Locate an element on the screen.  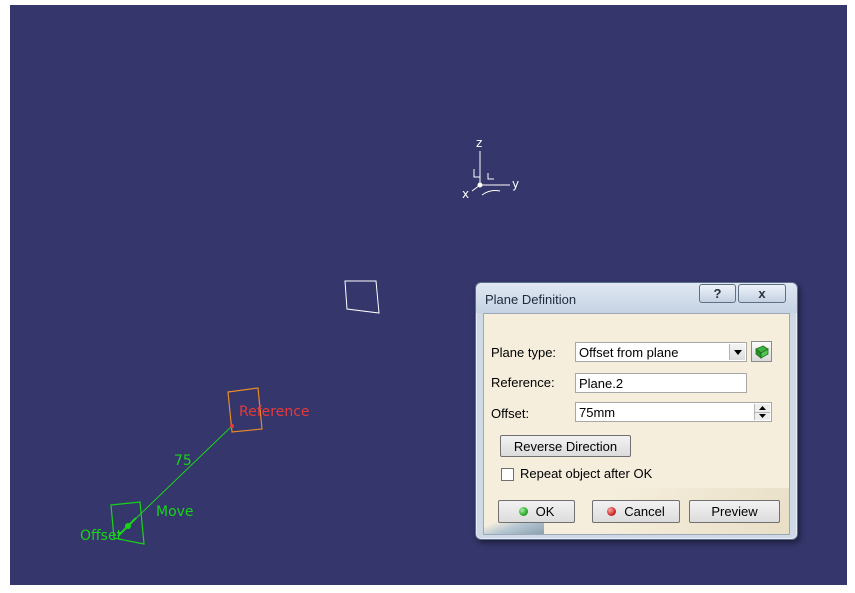
plane-outline is located at coordinates (362, 297).